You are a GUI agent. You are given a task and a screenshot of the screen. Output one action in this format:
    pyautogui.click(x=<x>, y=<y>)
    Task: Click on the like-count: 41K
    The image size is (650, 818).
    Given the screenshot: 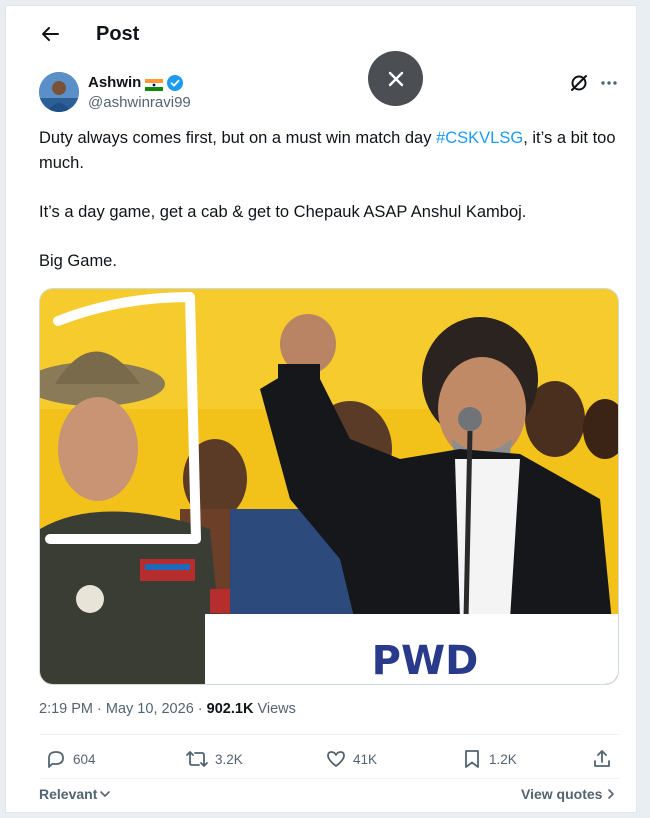 What is the action you would take?
    pyautogui.click(x=365, y=759)
    